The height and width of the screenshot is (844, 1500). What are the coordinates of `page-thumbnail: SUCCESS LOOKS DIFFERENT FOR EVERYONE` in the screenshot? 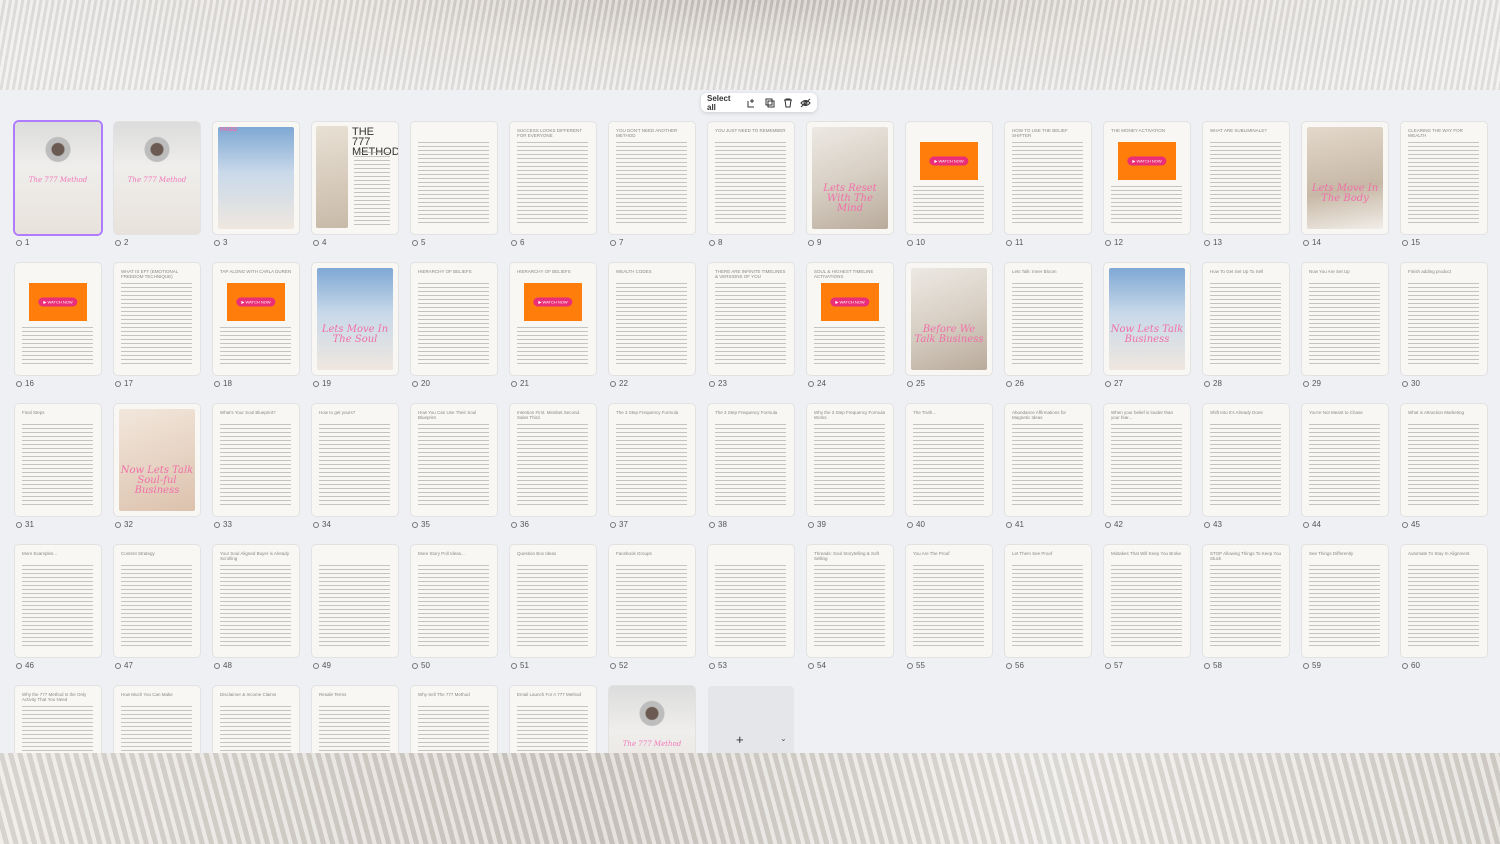 It's located at (553, 178).